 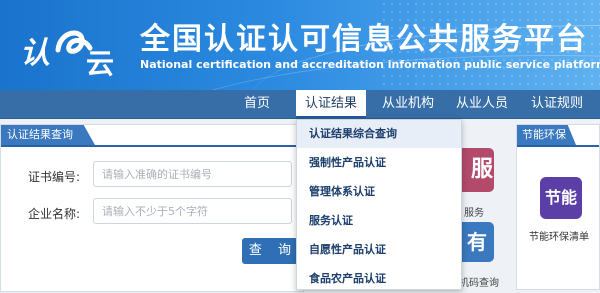 What do you see at coordinates (379, 163) in the screenshot?
I see `menu-item-ccc: 强制性产品认证` at bounding box center [379, 163].